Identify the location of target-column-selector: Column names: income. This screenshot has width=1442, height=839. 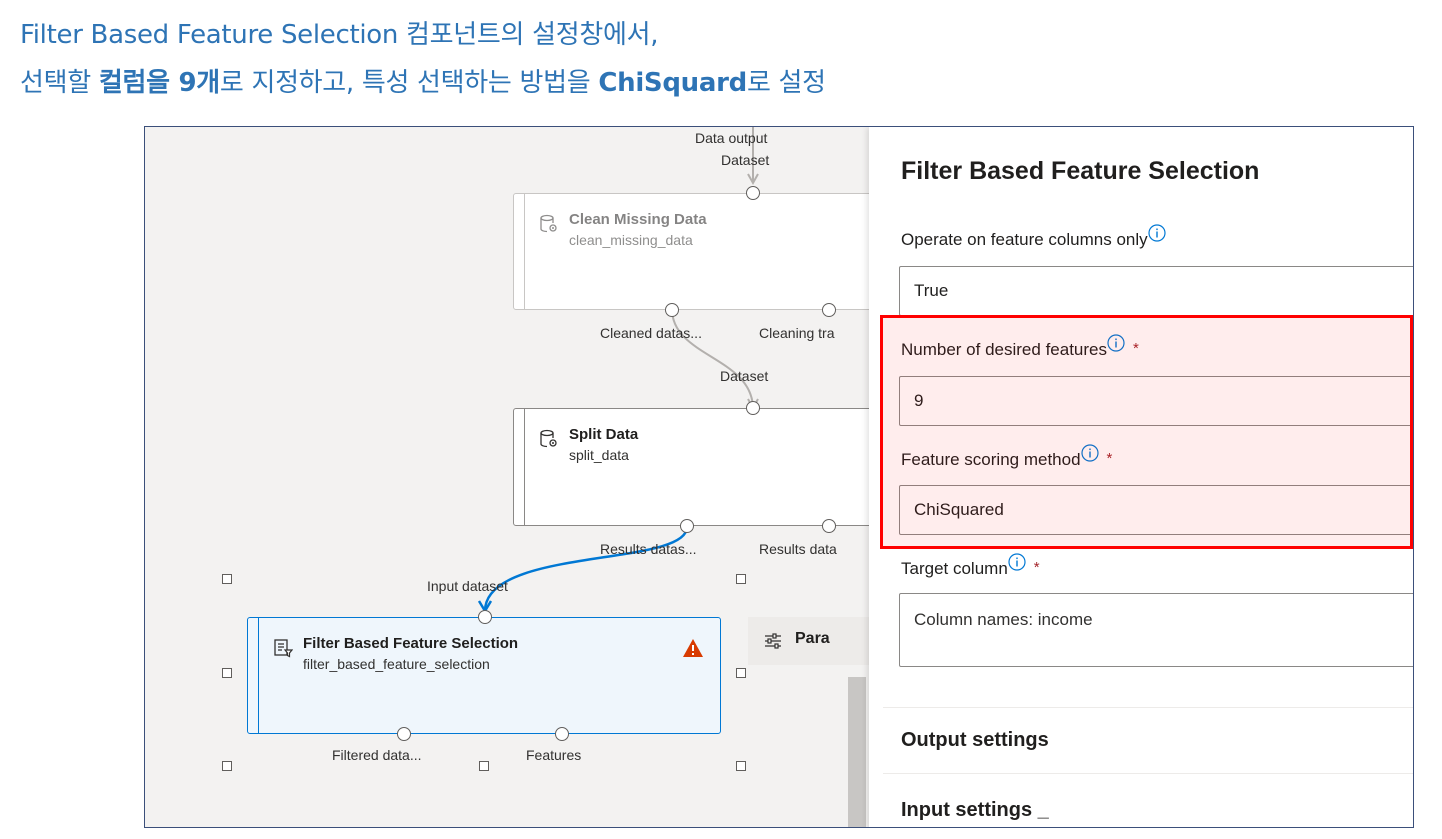
(1156, 630).